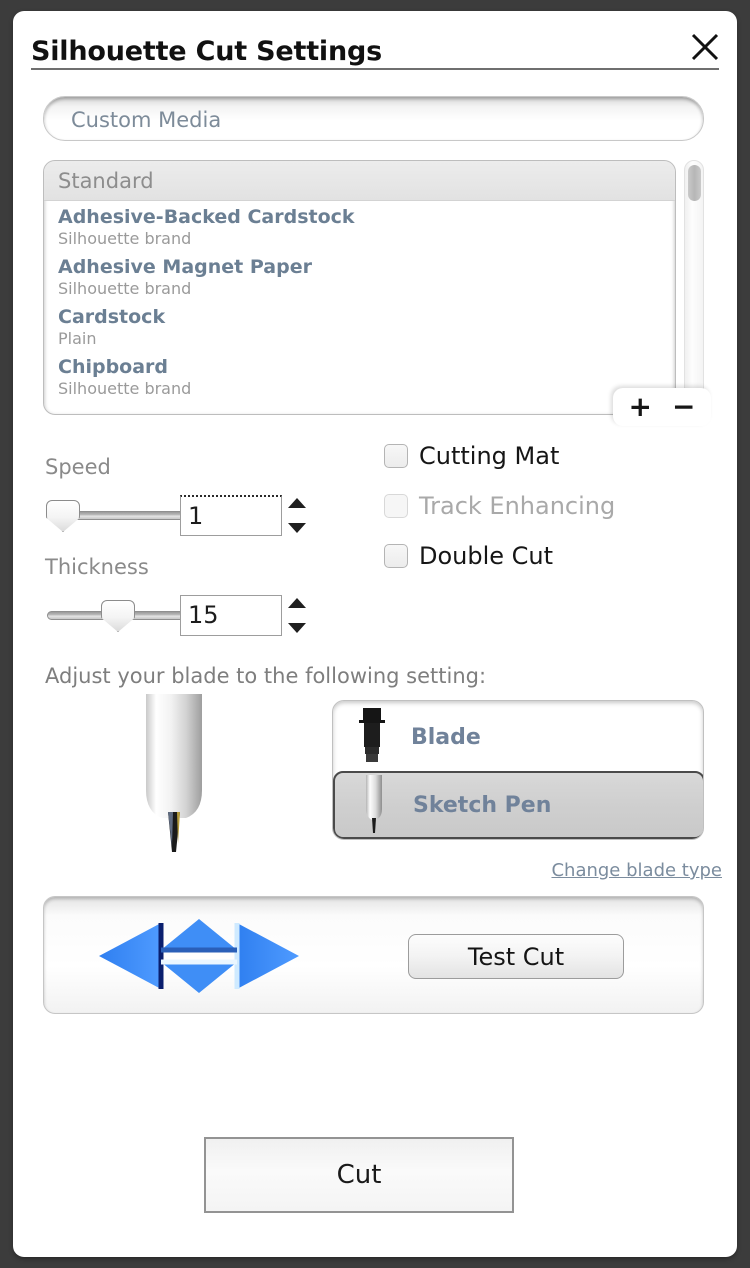  What do you see at coordinates (517, 506) in the screenshot?
I see `track-enhancing-label: Track Enhancing` at bounding box center [517, 506].